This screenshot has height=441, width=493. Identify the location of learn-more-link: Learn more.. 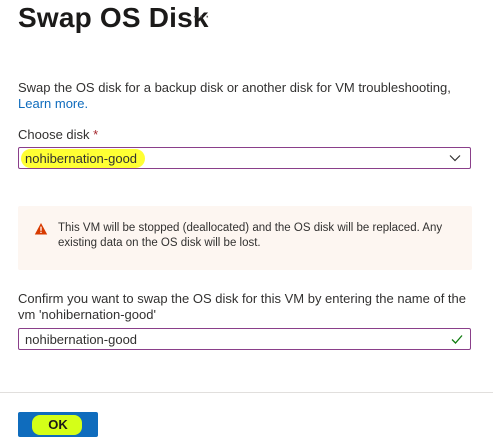
(53, 103).